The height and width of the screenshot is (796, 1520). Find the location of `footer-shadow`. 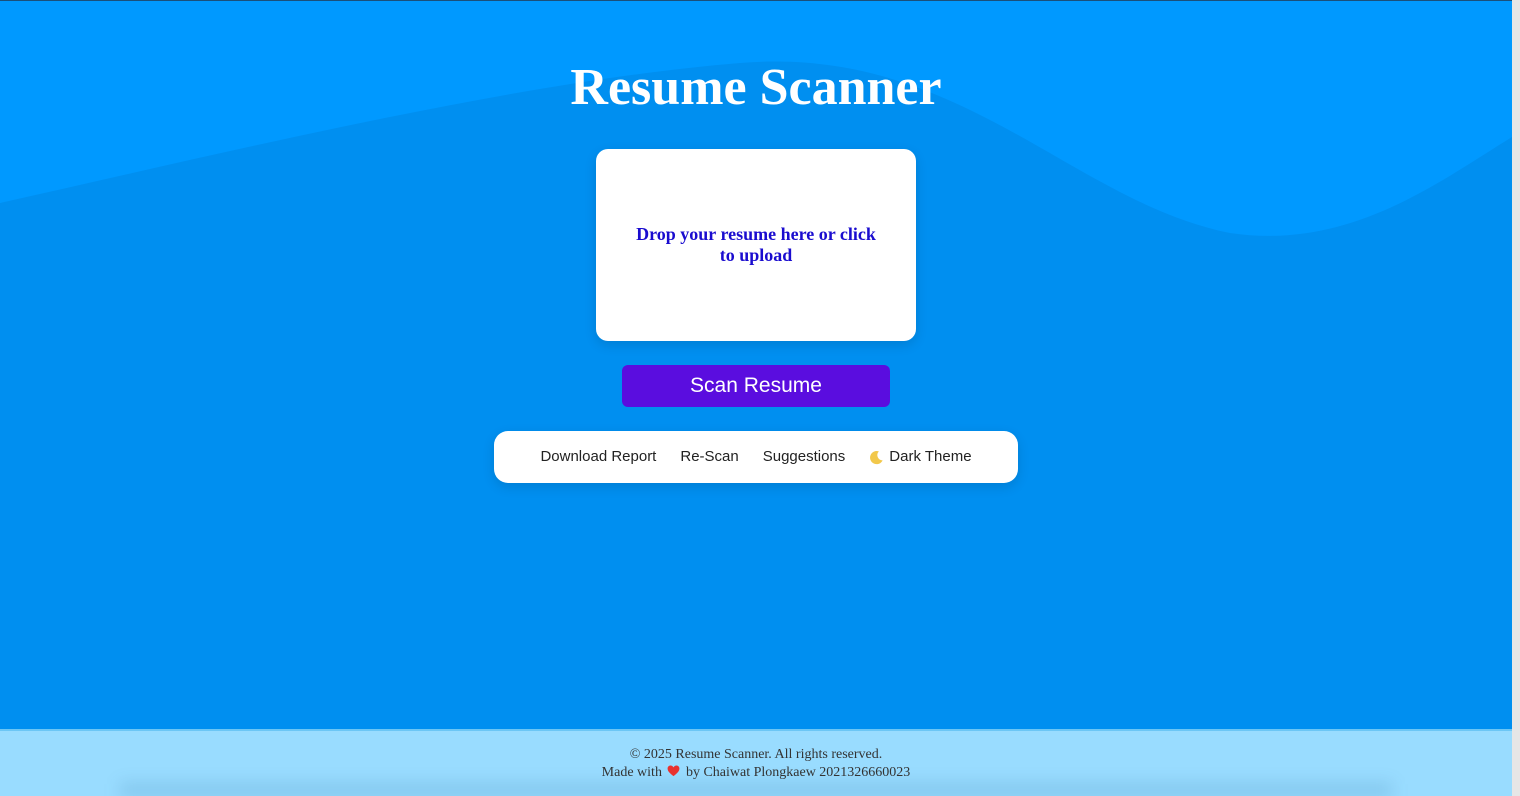

footer-shadow is located at coordinates (756, 789).